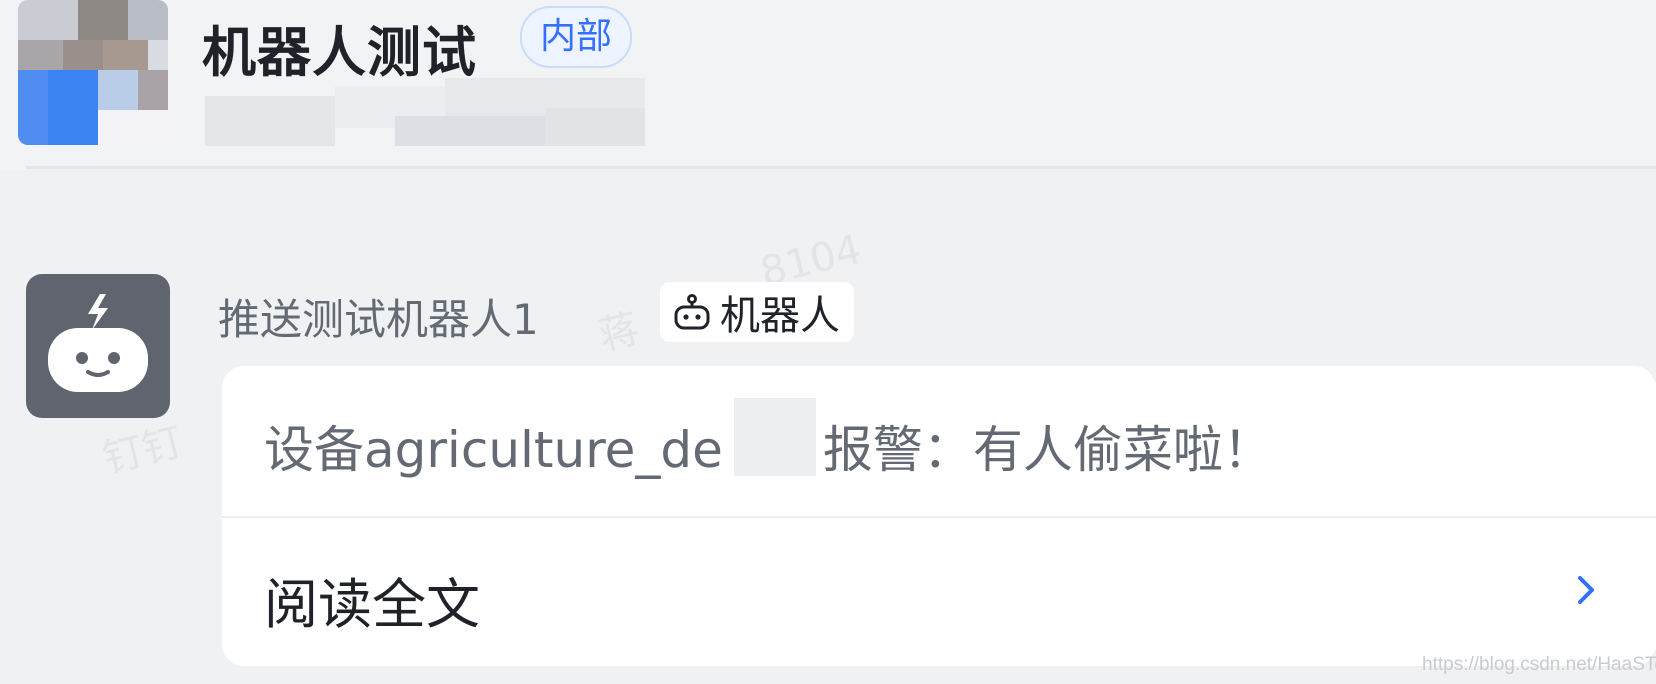 The width and height of the screenshot is (1656, 684). What do you see at coordinates (378, 319) in the screenshot?
I see `sender-name: 推送测试机器人1` at bounding box center [378, 319].